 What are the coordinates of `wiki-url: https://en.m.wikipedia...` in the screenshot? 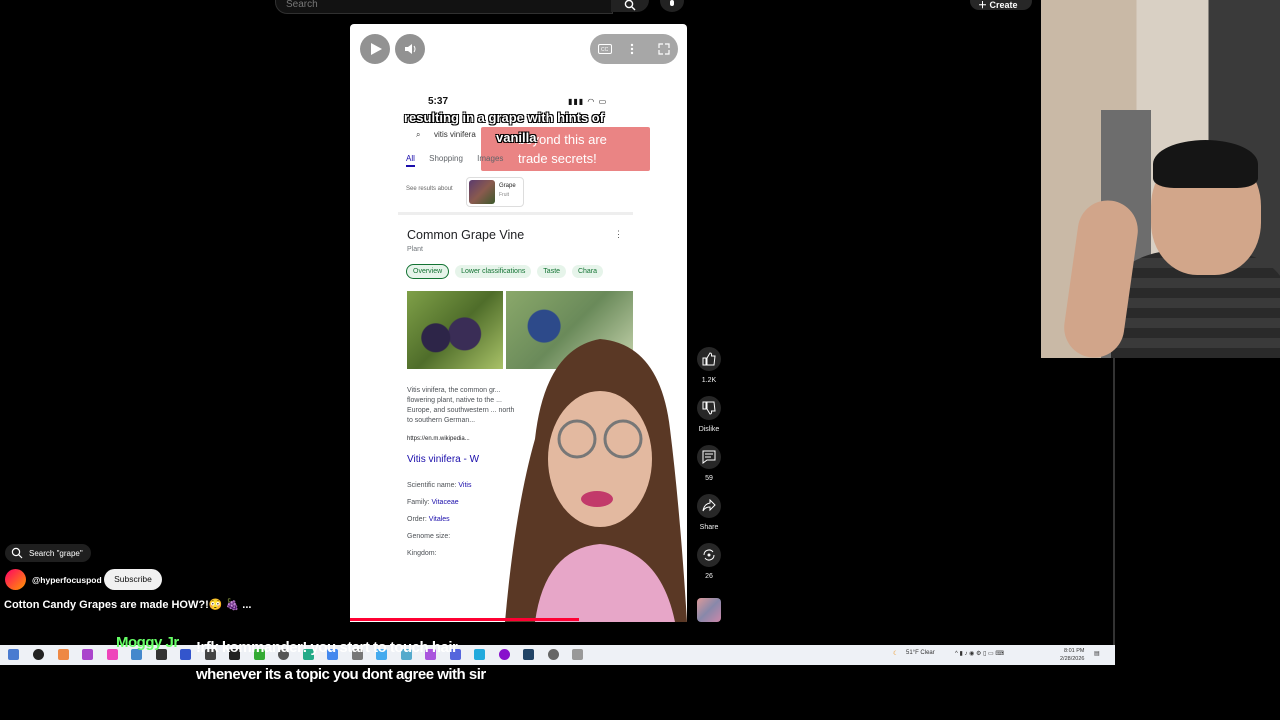 It's located at (438, 439).